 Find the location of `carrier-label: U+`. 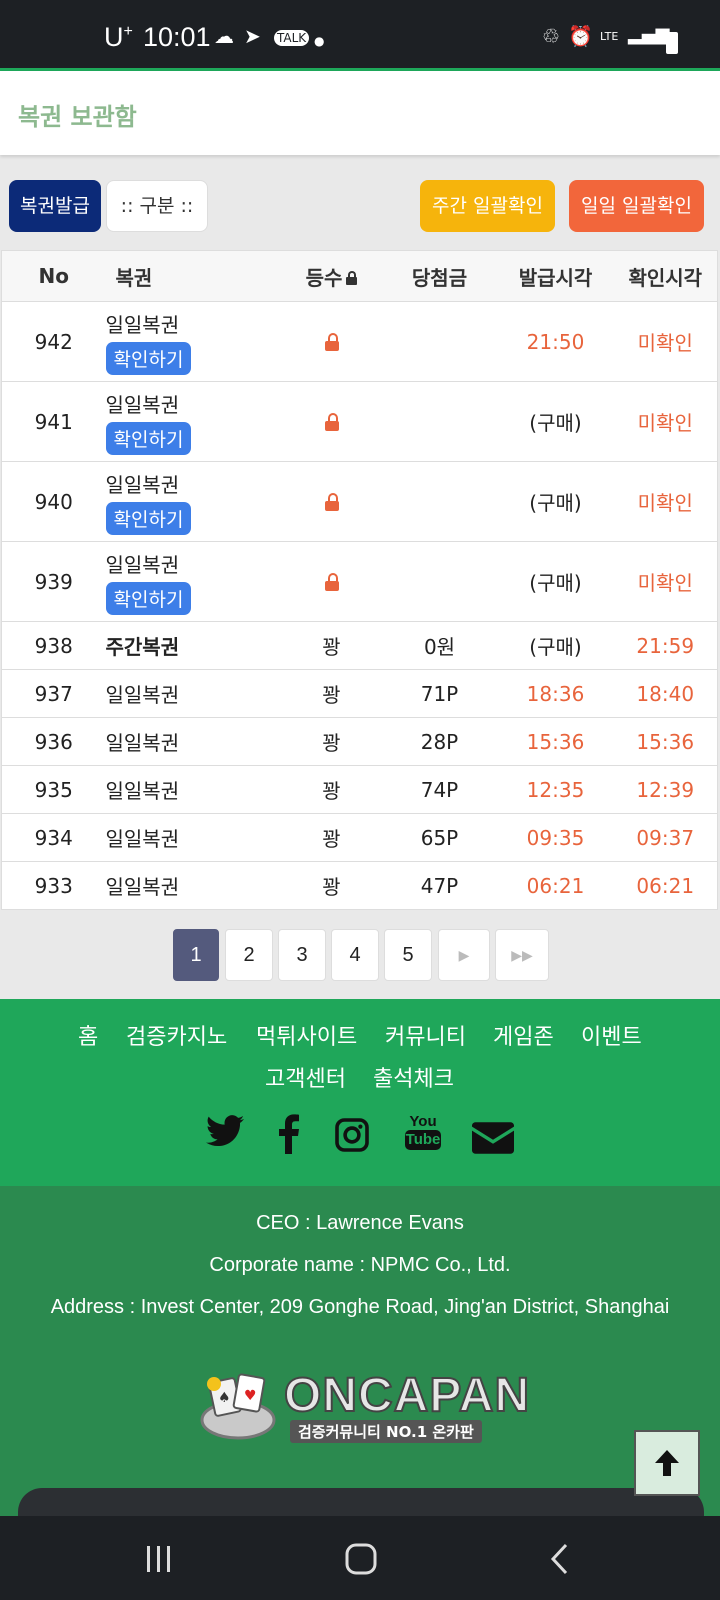

carrier-label: U+ is located at coordinates (118, 37).